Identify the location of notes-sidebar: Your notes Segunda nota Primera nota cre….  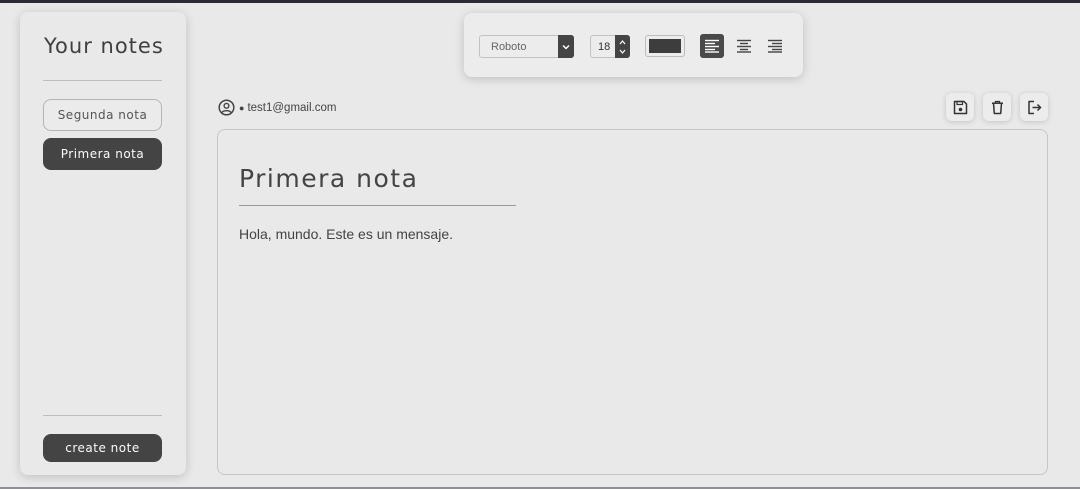
(103, 243).